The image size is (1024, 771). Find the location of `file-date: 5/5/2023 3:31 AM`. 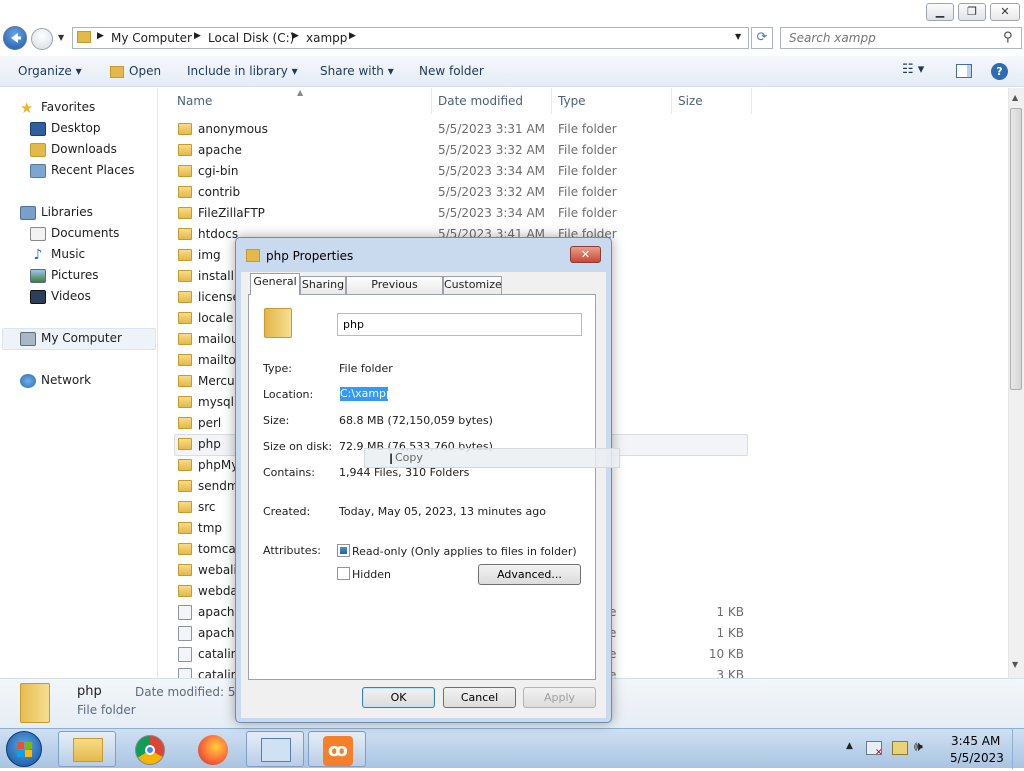

file-date: 5/5/2023 3:31 AM is located at coordinates (492, 129).